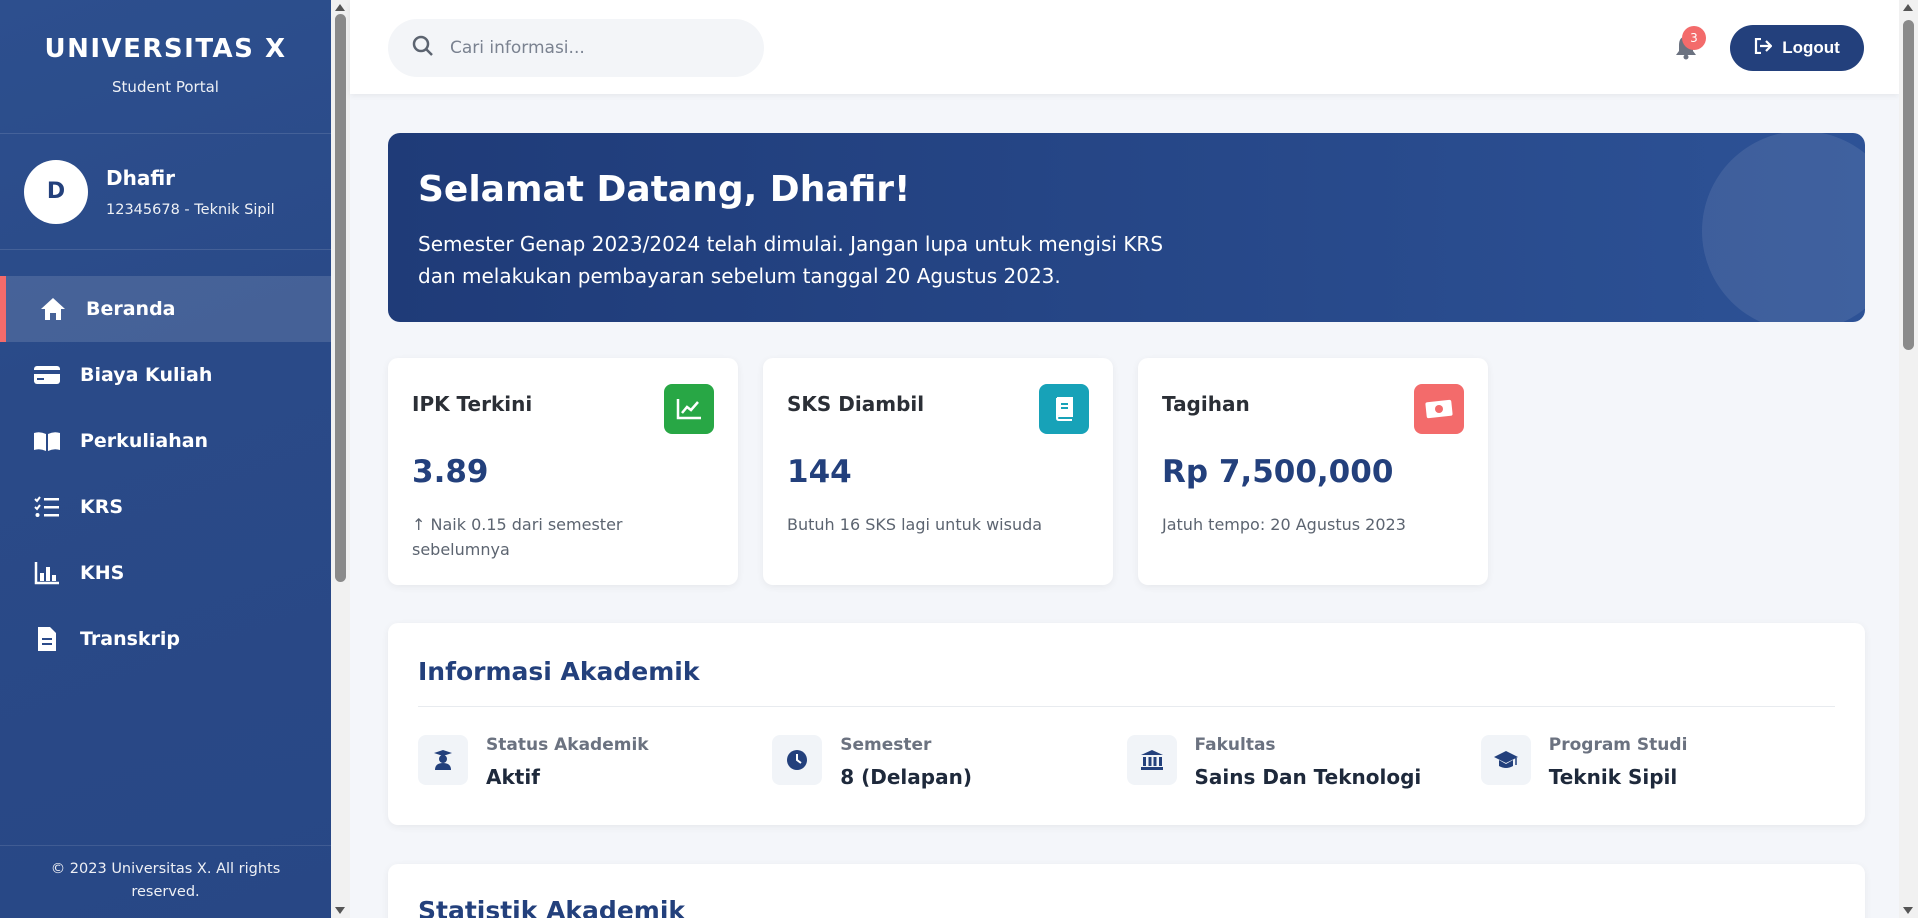  Describe the element at coordinates (1126, 706) in the screenshot. I see `divider` at that location.